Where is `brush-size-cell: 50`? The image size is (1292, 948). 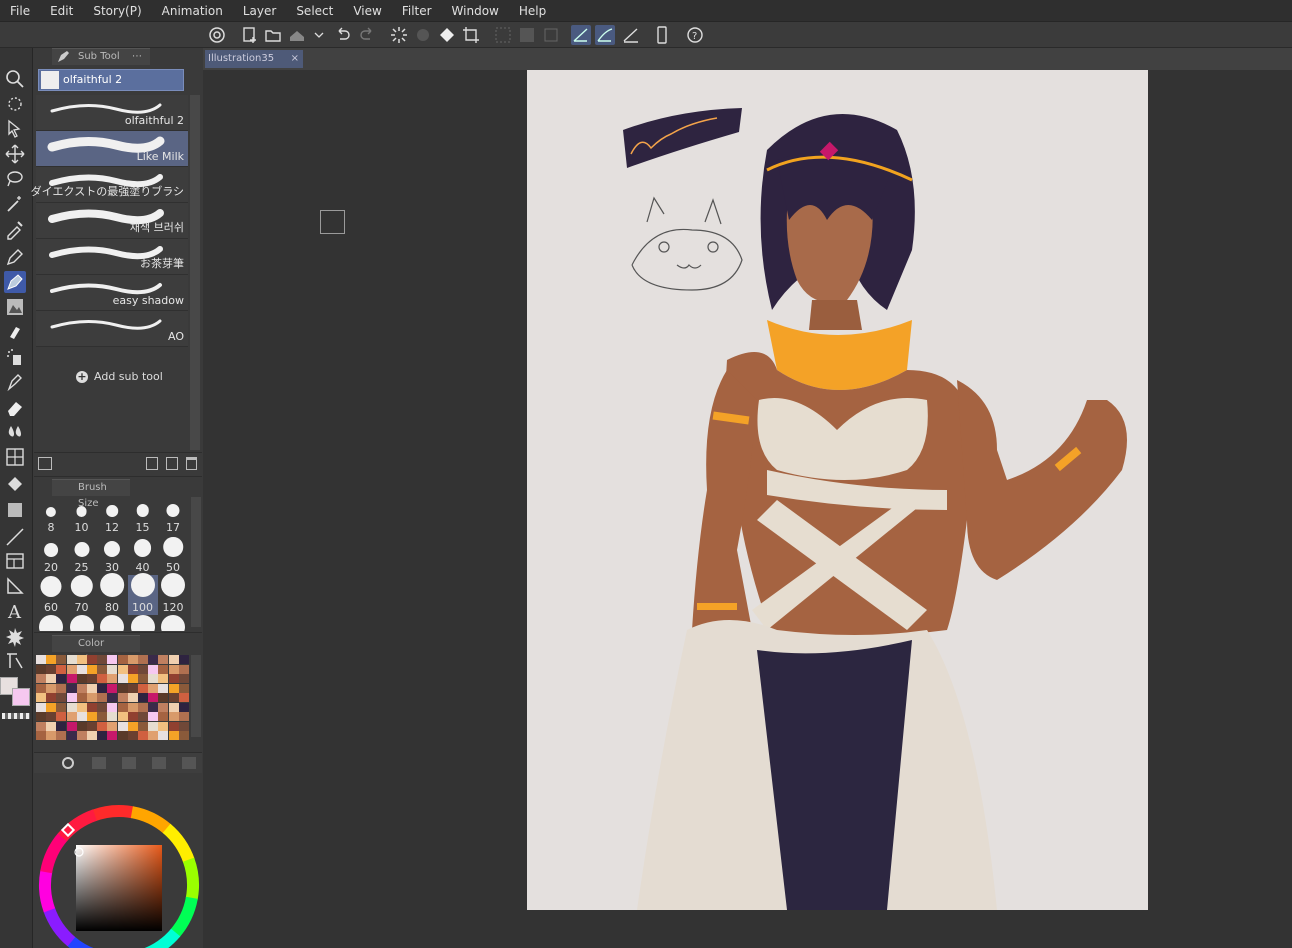 brush-size-cell: 50 is located at coordinates (173, 555).